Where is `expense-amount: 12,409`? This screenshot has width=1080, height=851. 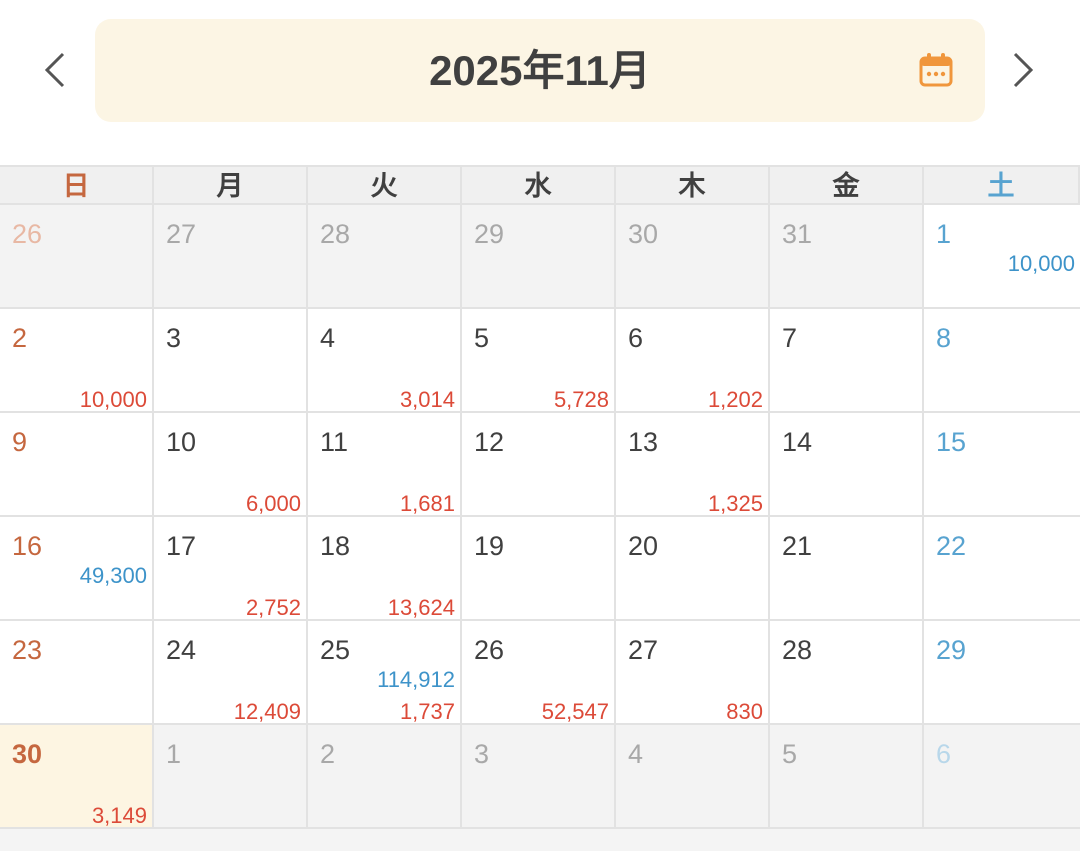 expense-amount: 12,409 is located at coordinates (267, 711).